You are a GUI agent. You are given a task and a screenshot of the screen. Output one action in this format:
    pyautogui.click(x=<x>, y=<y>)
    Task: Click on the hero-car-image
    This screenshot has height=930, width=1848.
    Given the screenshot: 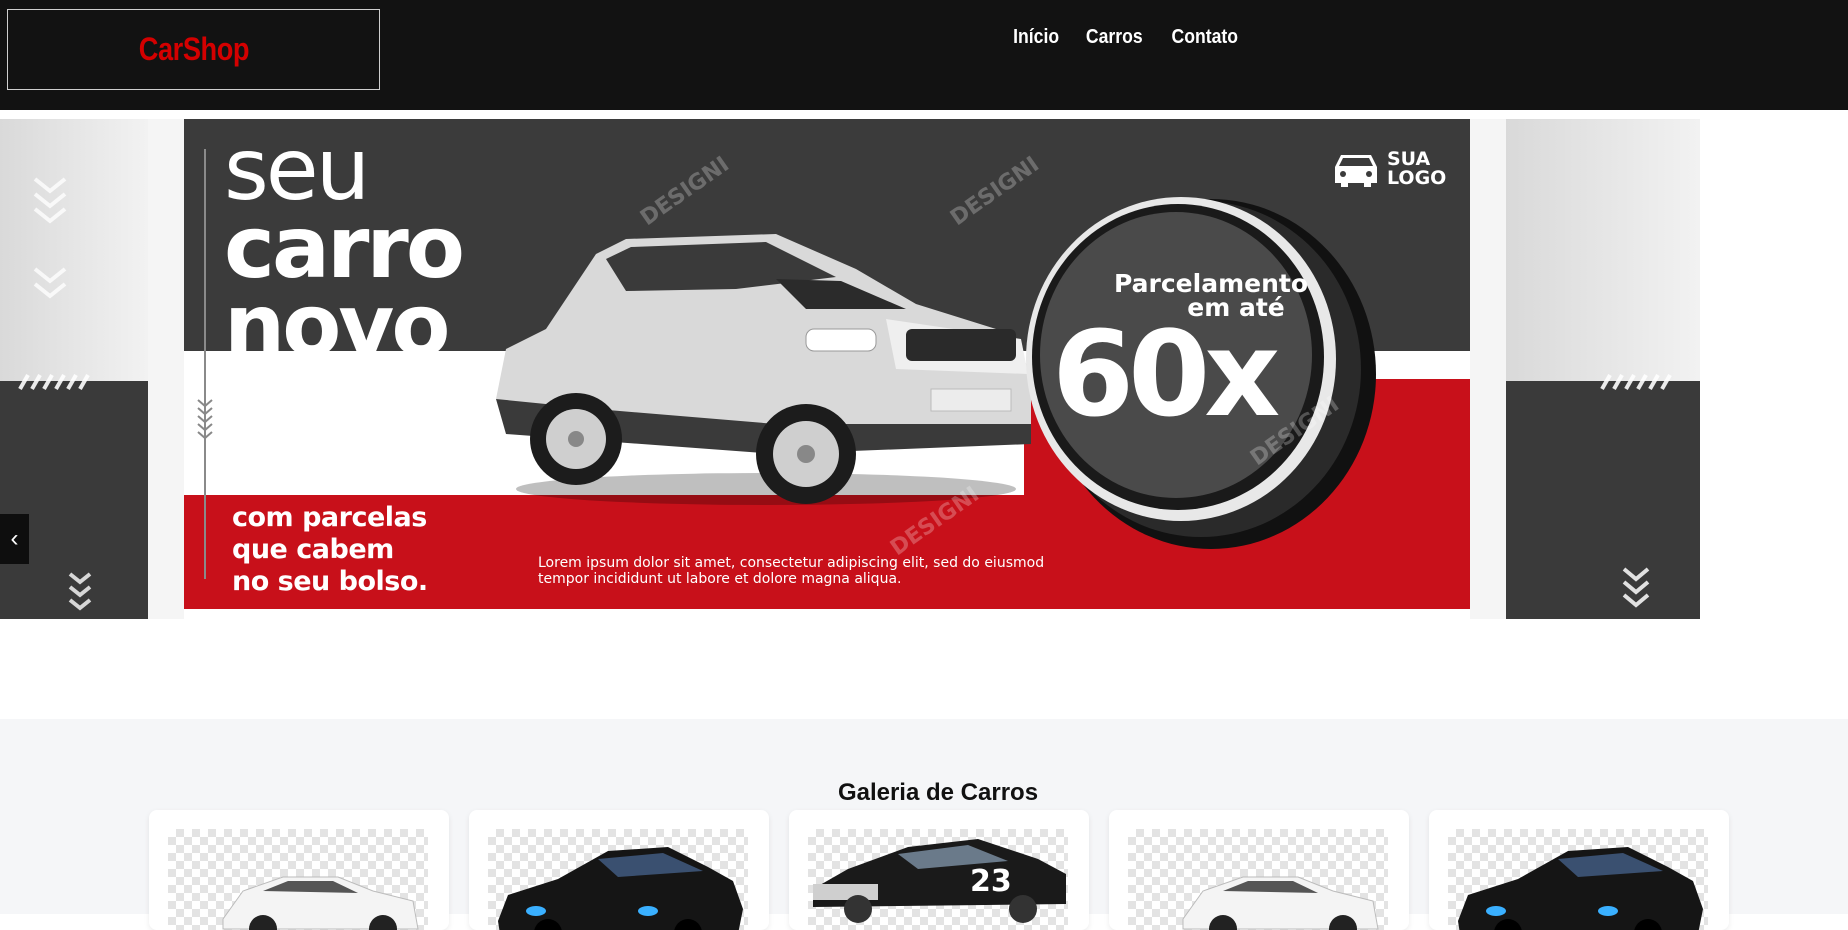 What is the action you would take?
    pyautogui.click(x=756, y=359)
    